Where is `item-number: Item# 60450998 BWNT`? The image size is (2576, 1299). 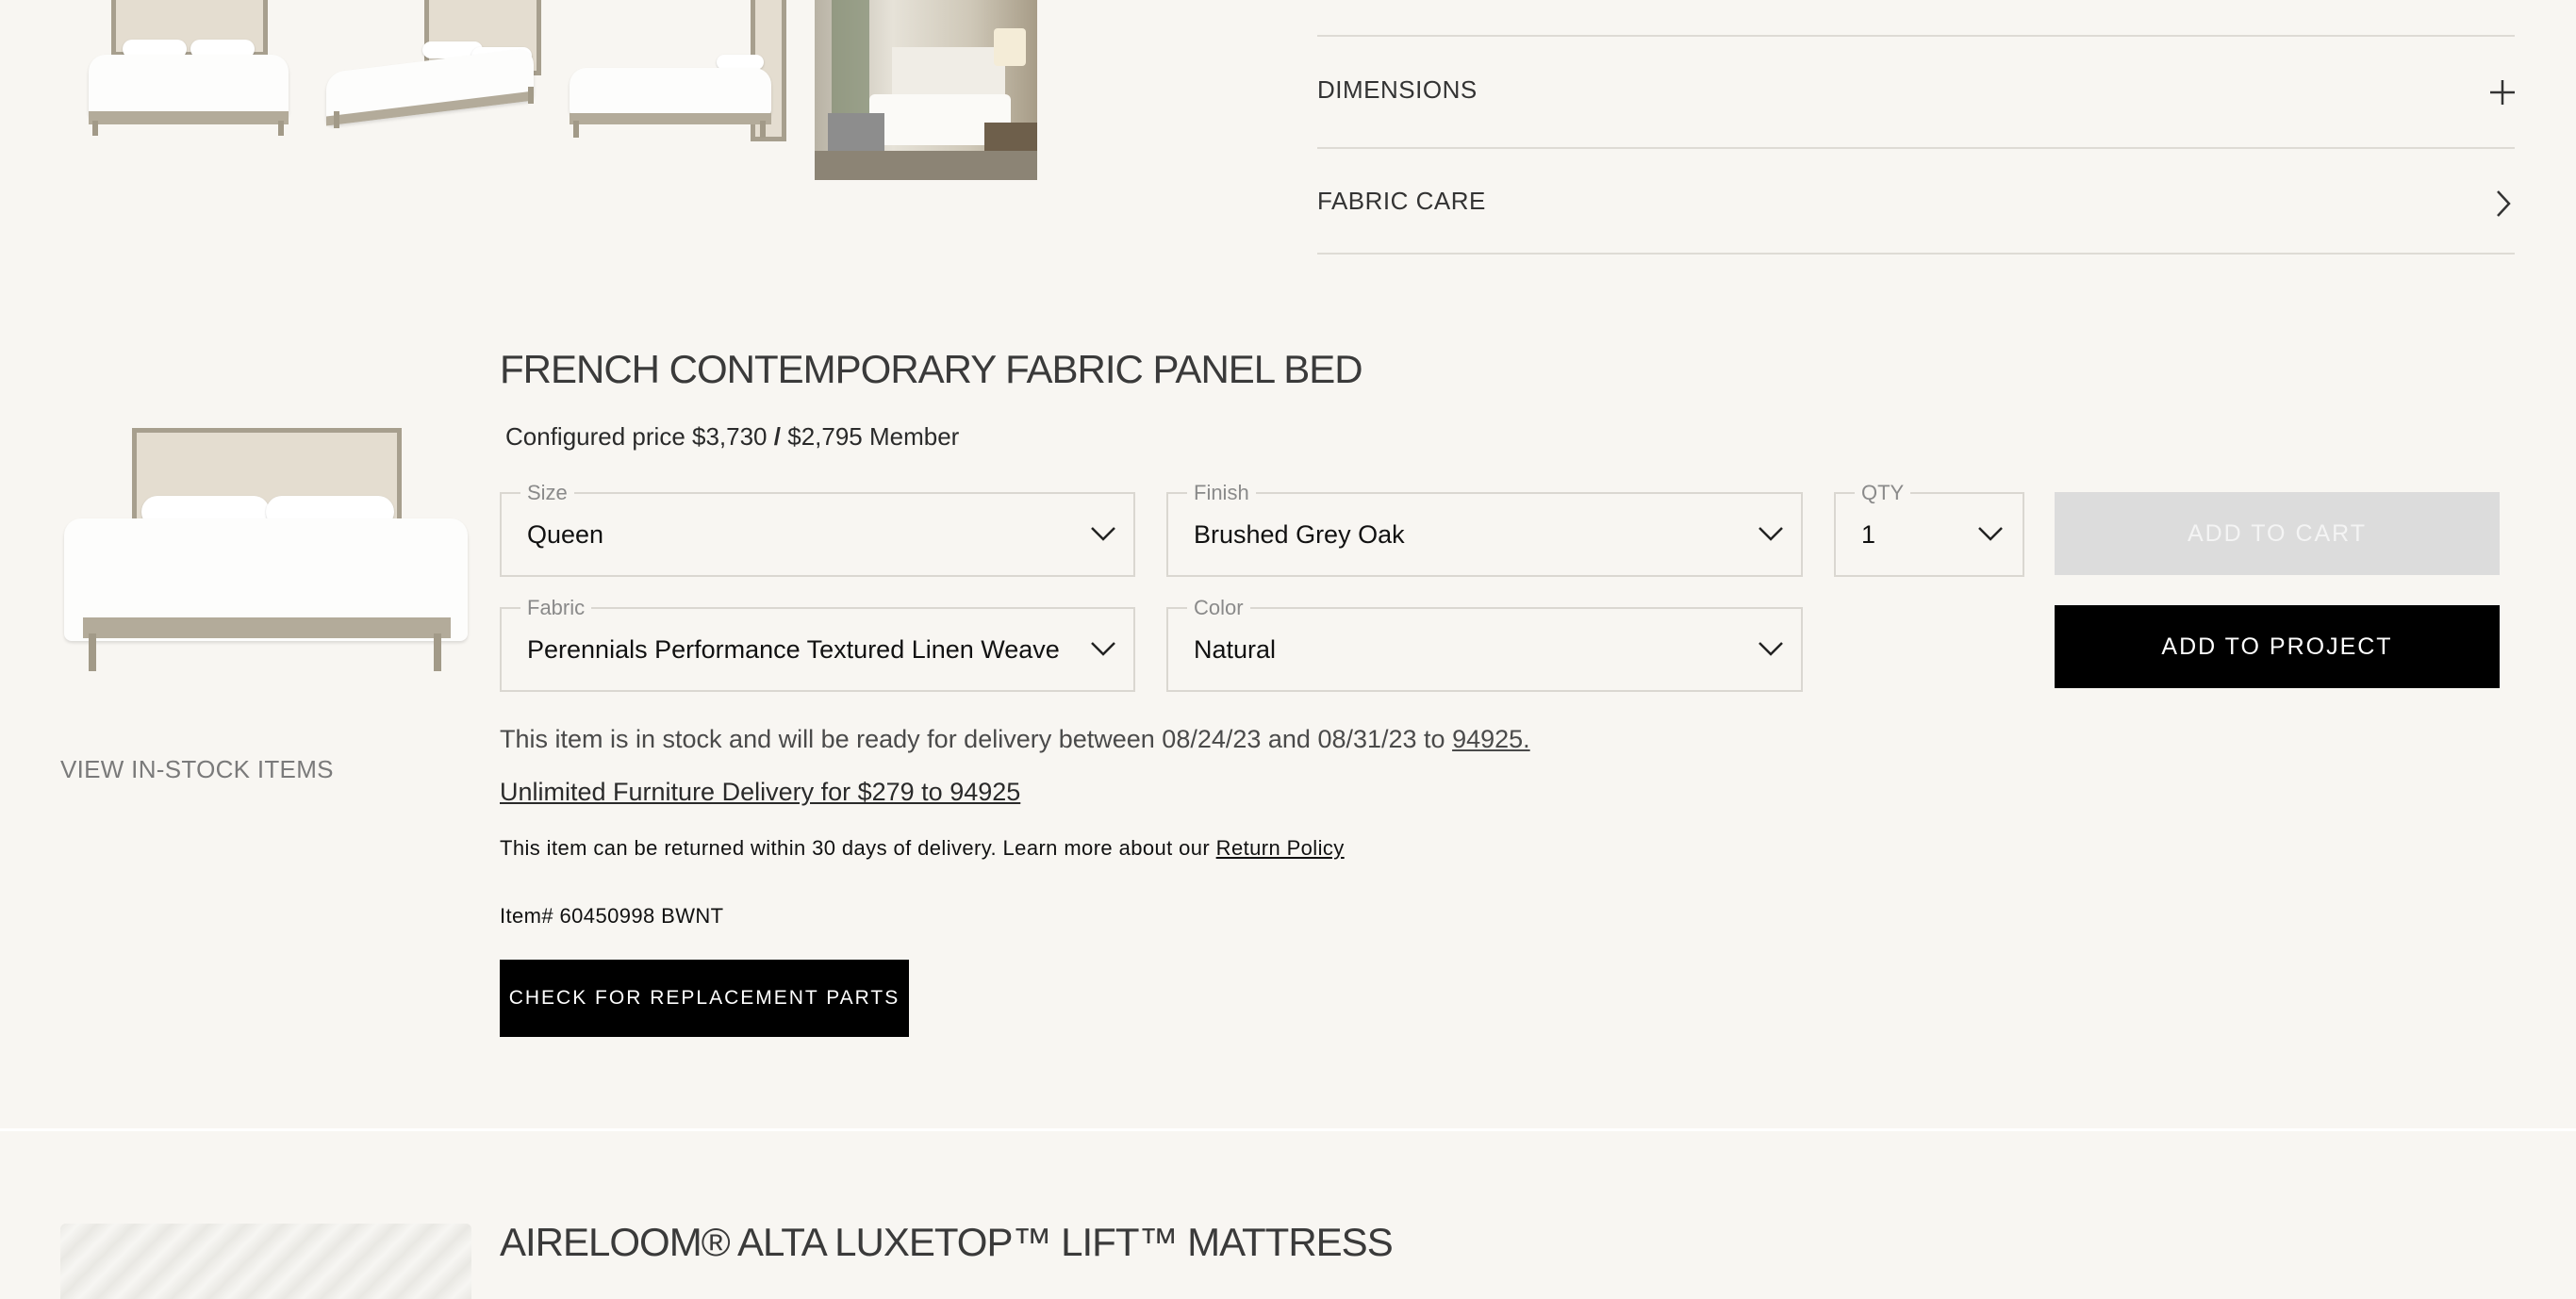
item-number: Item# 60450998 BWNT is located at coordinates (612, 916).